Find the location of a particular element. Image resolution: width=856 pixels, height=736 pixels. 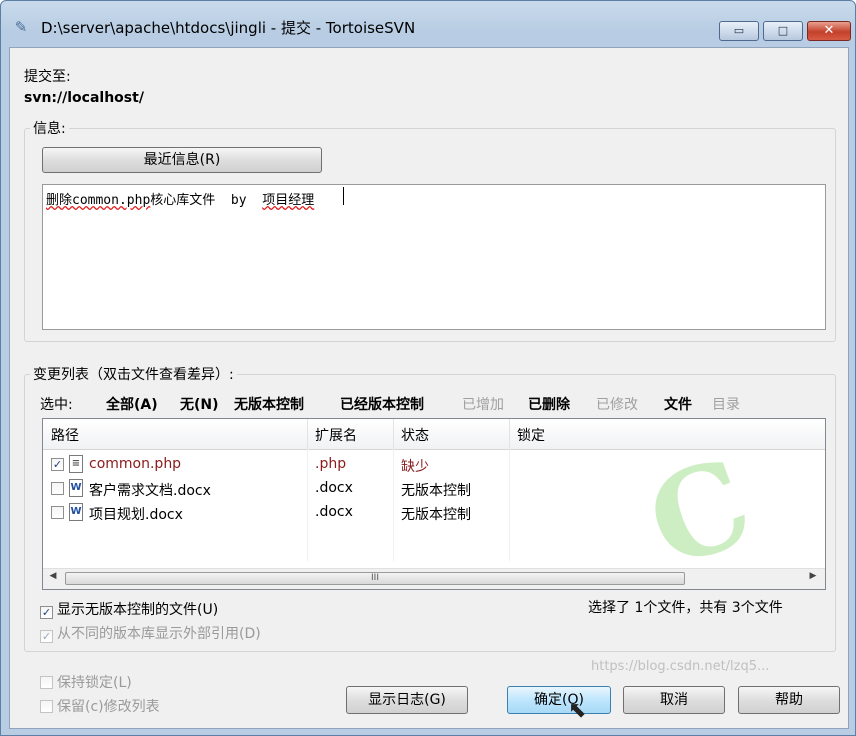

maximize-button: □ is located at coordinates (783, 31).